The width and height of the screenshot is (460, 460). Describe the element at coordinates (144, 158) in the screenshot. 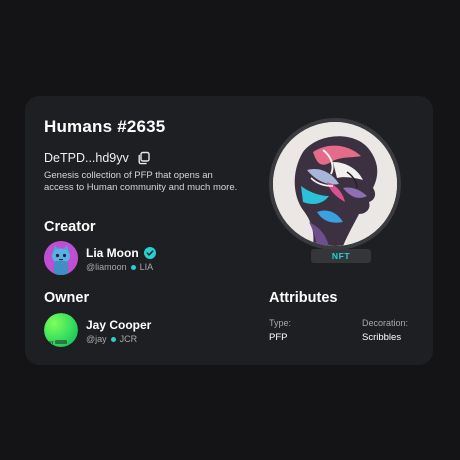

I see `copy-icon` at that location.